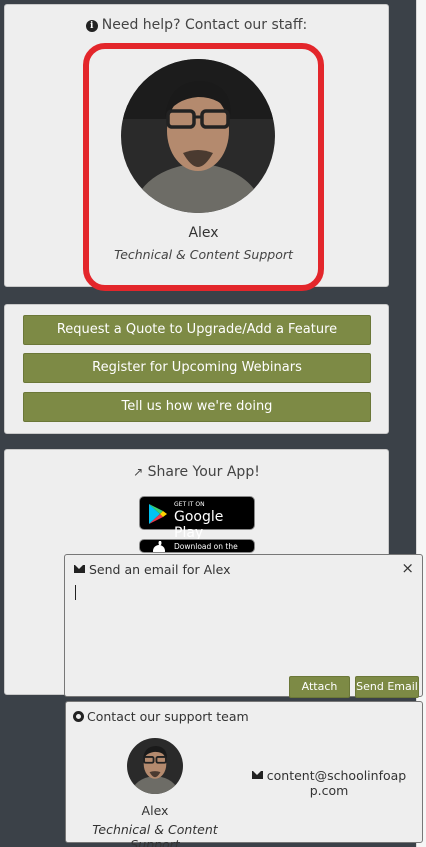 The width and height of the screenshot is (426, 847). I want to click on support-title: Contact our support team, so click(161, 716).